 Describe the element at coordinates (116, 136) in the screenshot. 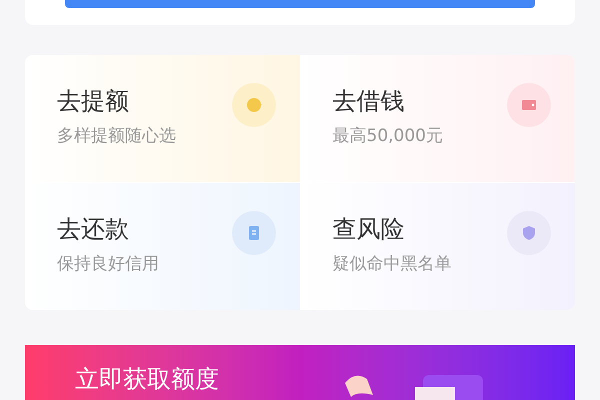

I see `tile-subtitle: 多样提额随心选` at that location.